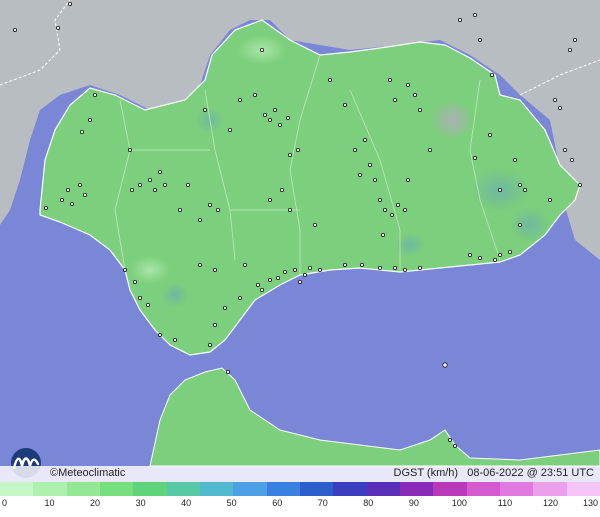 The width and height of the screenshot is (600, 517). I want to click on calm-area, so click(150, 270).